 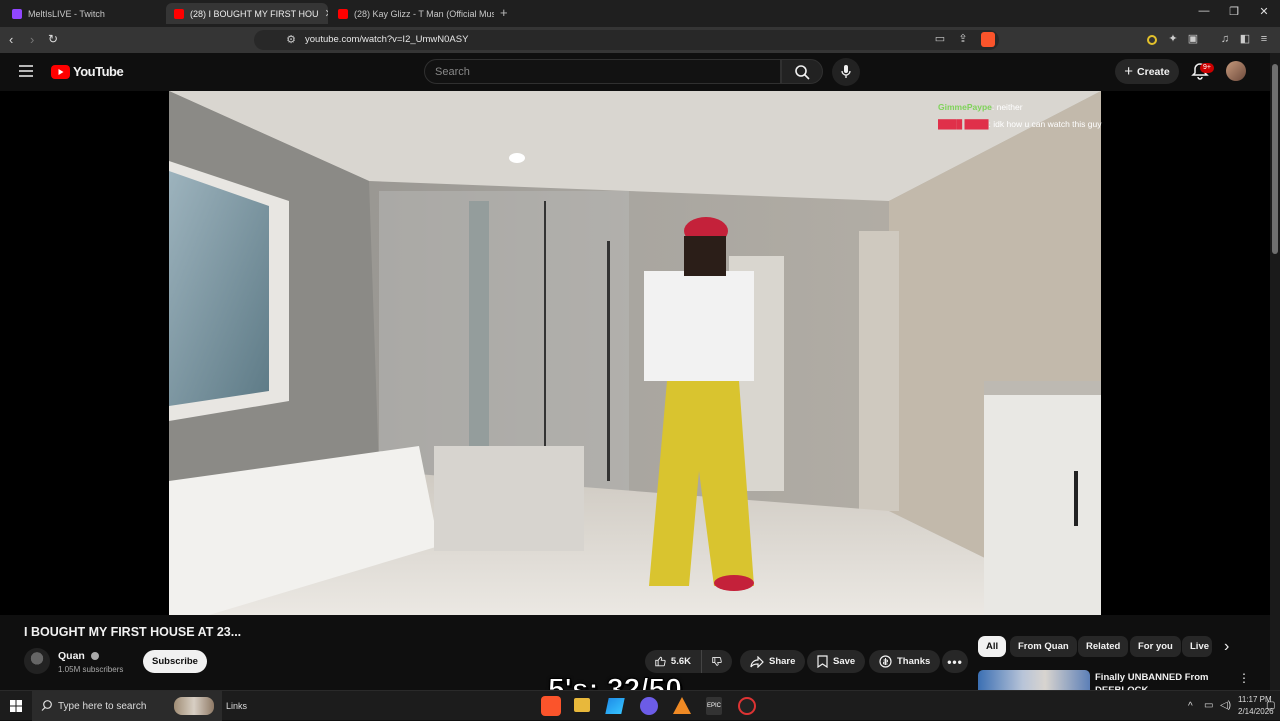 I want to click on reload-icon: ↻, so click(x=53, y=39).